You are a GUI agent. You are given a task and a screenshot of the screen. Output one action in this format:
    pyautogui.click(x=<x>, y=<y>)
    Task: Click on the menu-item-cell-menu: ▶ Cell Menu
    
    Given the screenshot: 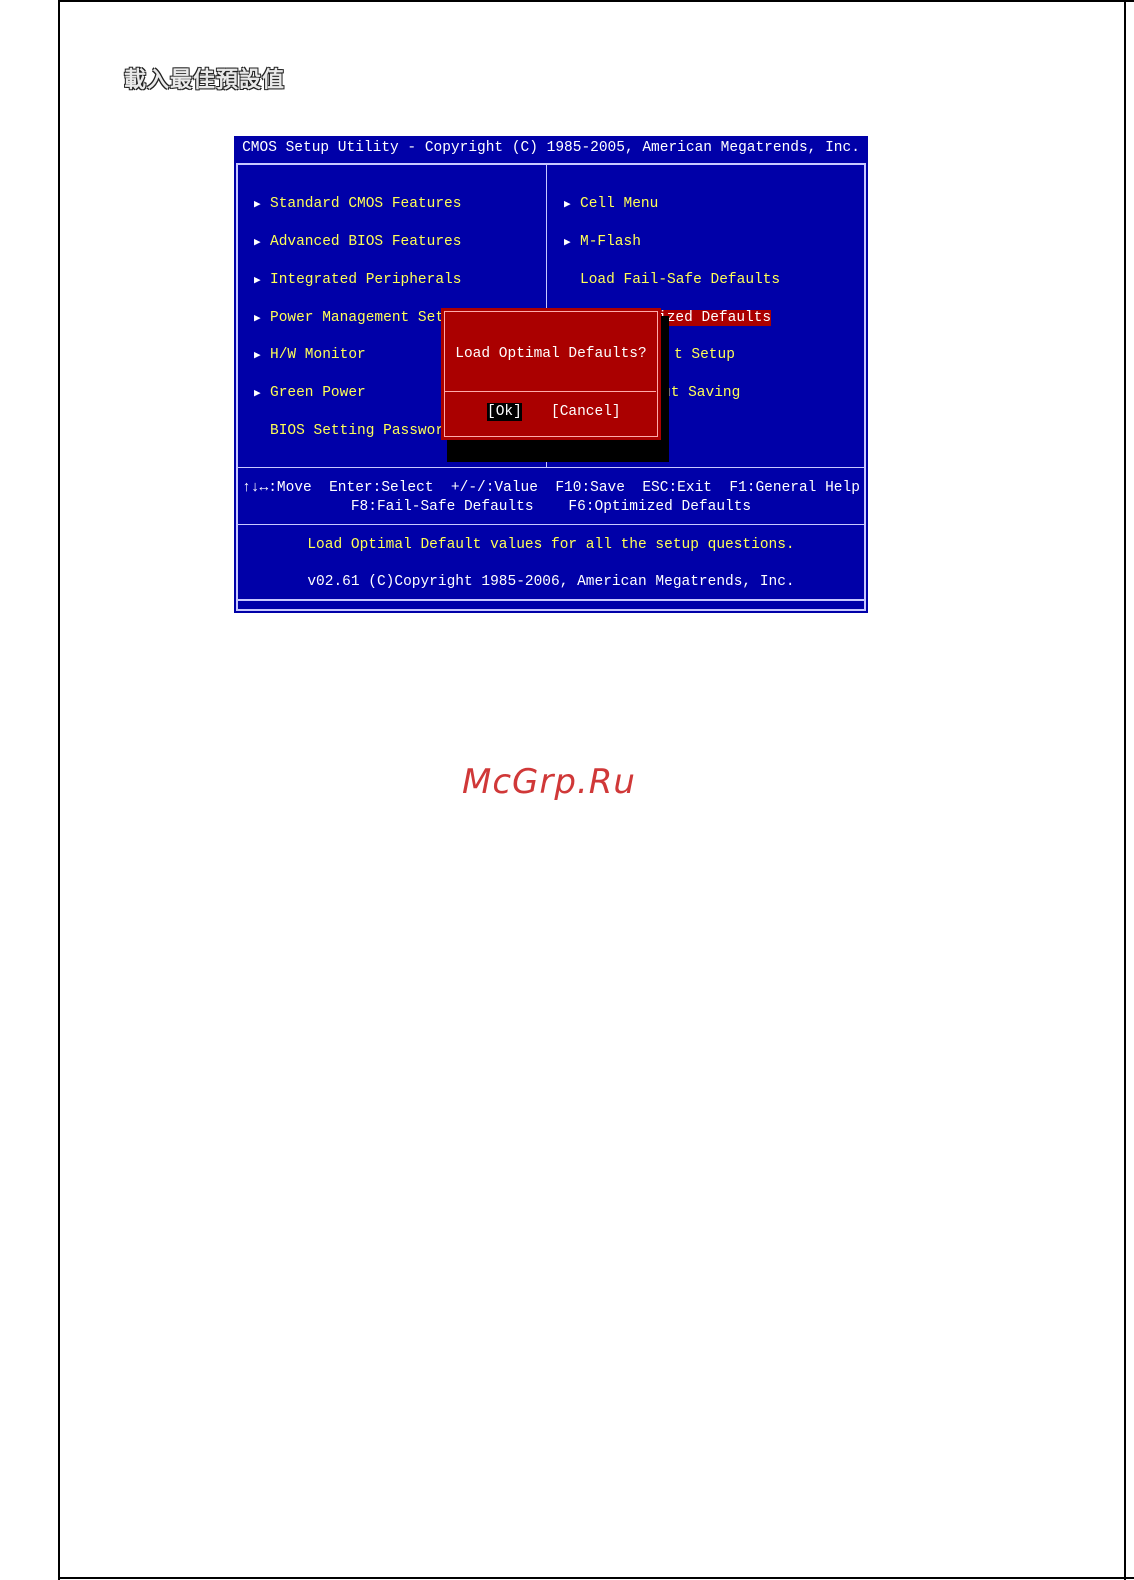 What is the action you would take?
    pyautogui.click(x=611, y=204)
    